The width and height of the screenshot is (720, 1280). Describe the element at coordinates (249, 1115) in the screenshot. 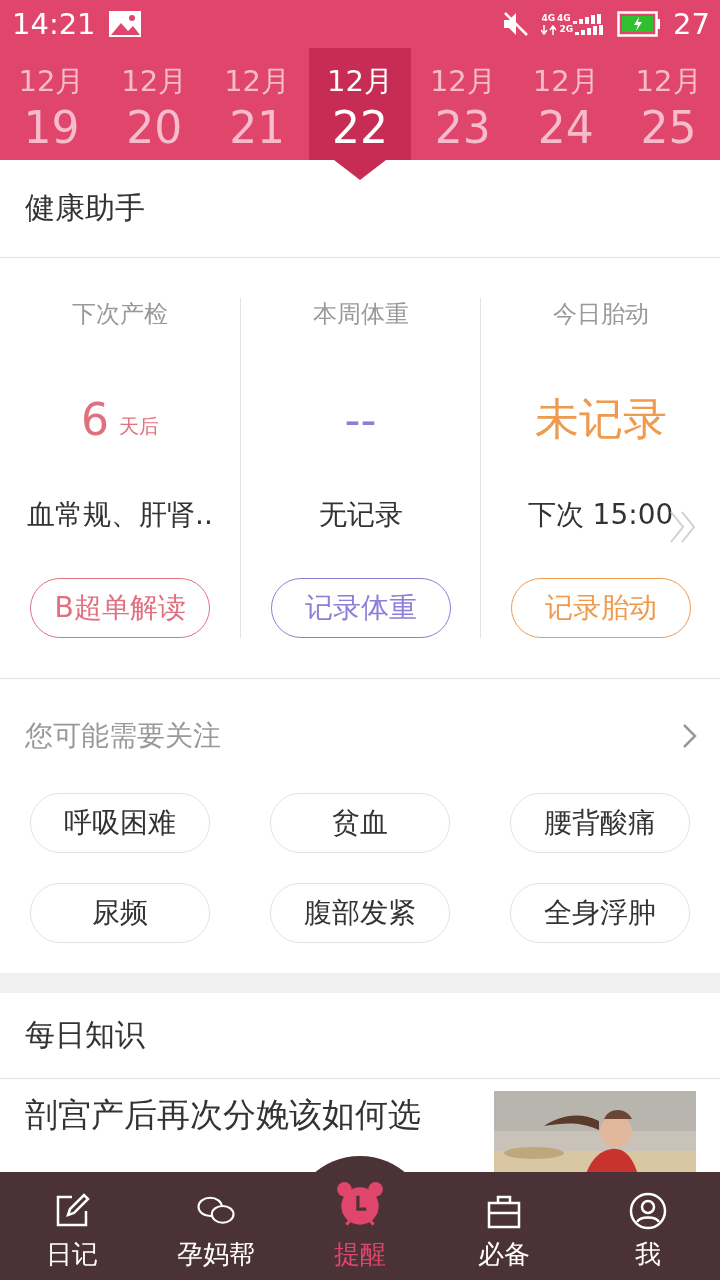

I see `article-title: 剖宫产后再次分娩该如何选` at that location.